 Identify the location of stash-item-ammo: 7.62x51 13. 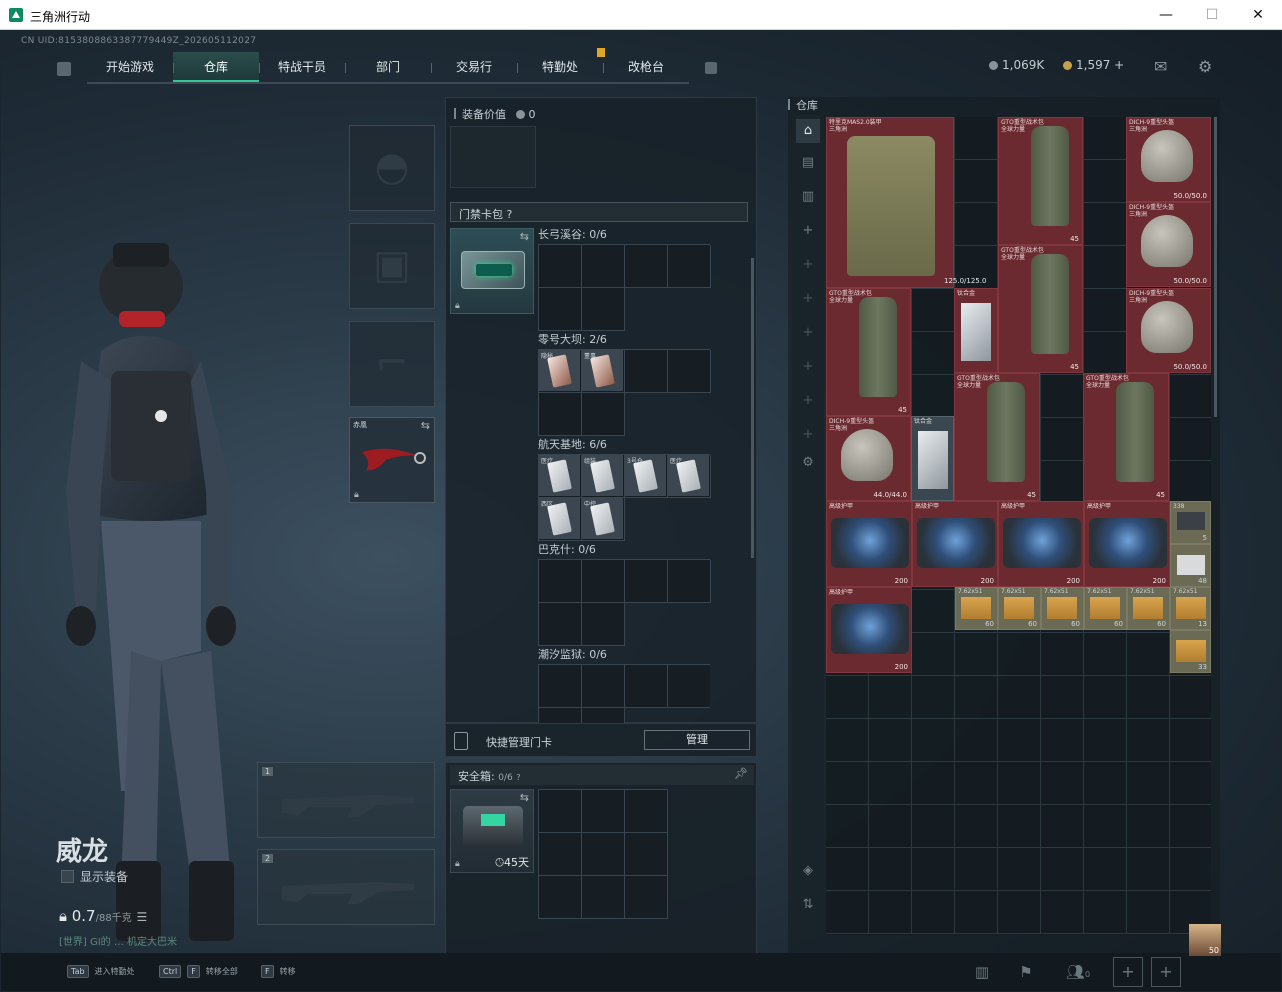
(1190, 608).